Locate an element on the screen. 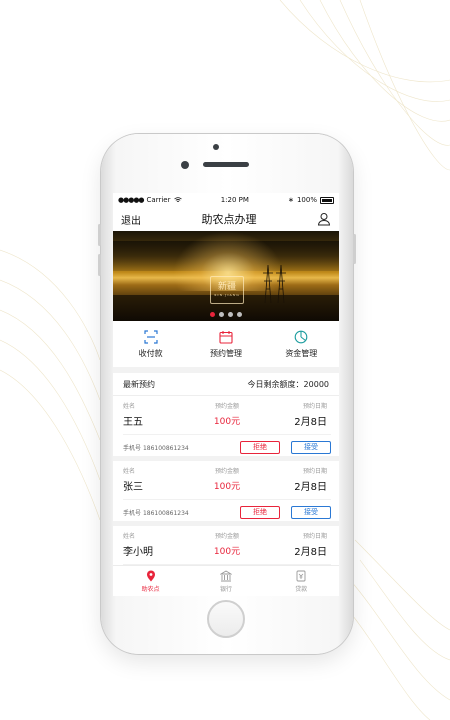 The width and height of the screenshot is (450, 720). banner-carousel: 新疆 XIN·JIANG is located at coordinates (226, 276).